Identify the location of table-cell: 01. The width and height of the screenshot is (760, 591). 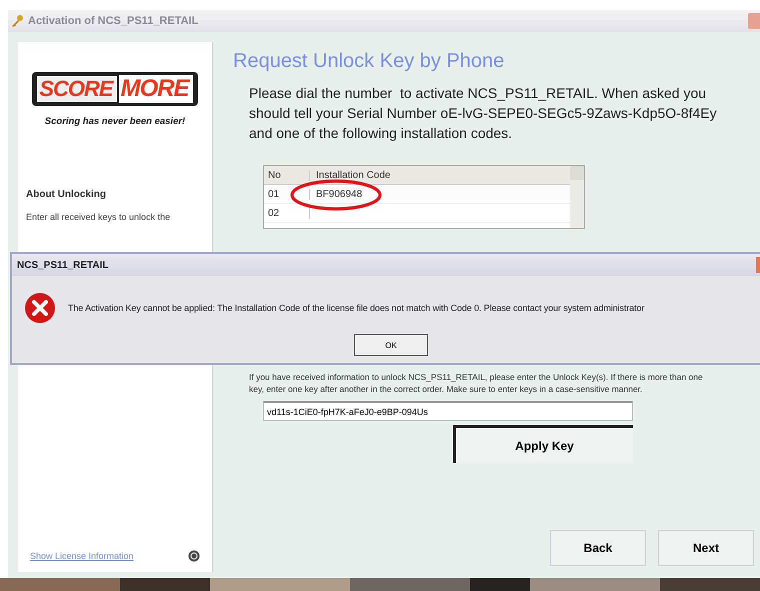
(287, 194).